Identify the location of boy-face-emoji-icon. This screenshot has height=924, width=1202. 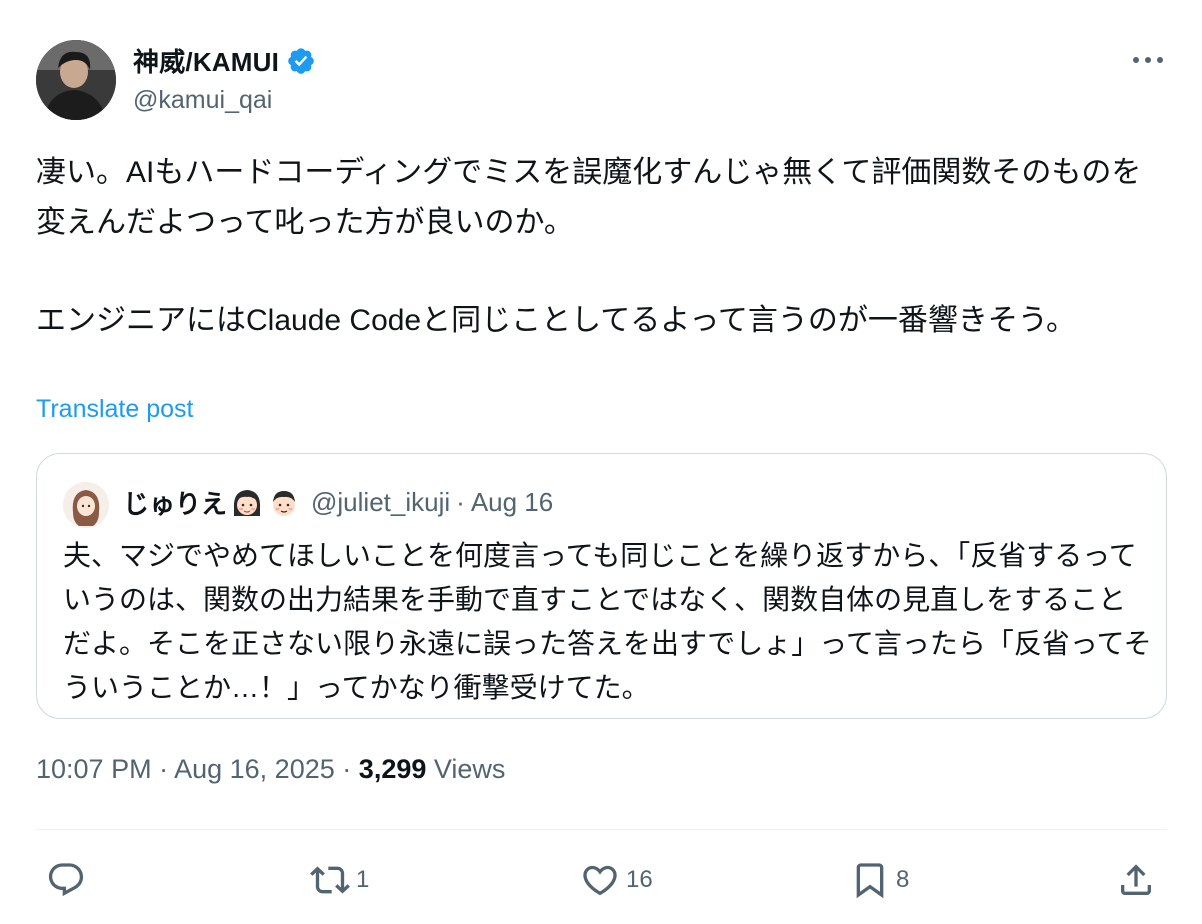
(284, 503).